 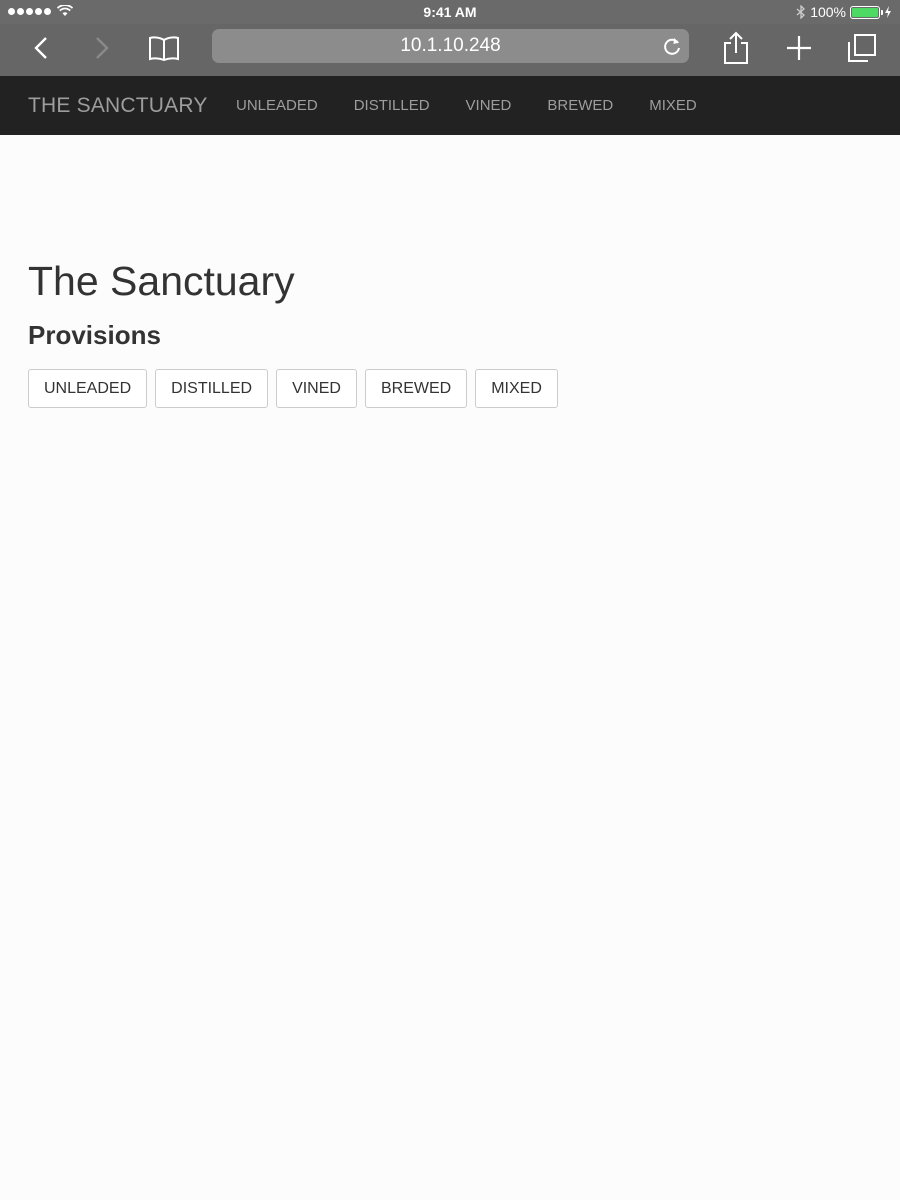 What do you see at coordinates (118, 105) in the screenshot?
I see `navbar-brand: THE SANCTUARY` at bounding box center [118, 105].